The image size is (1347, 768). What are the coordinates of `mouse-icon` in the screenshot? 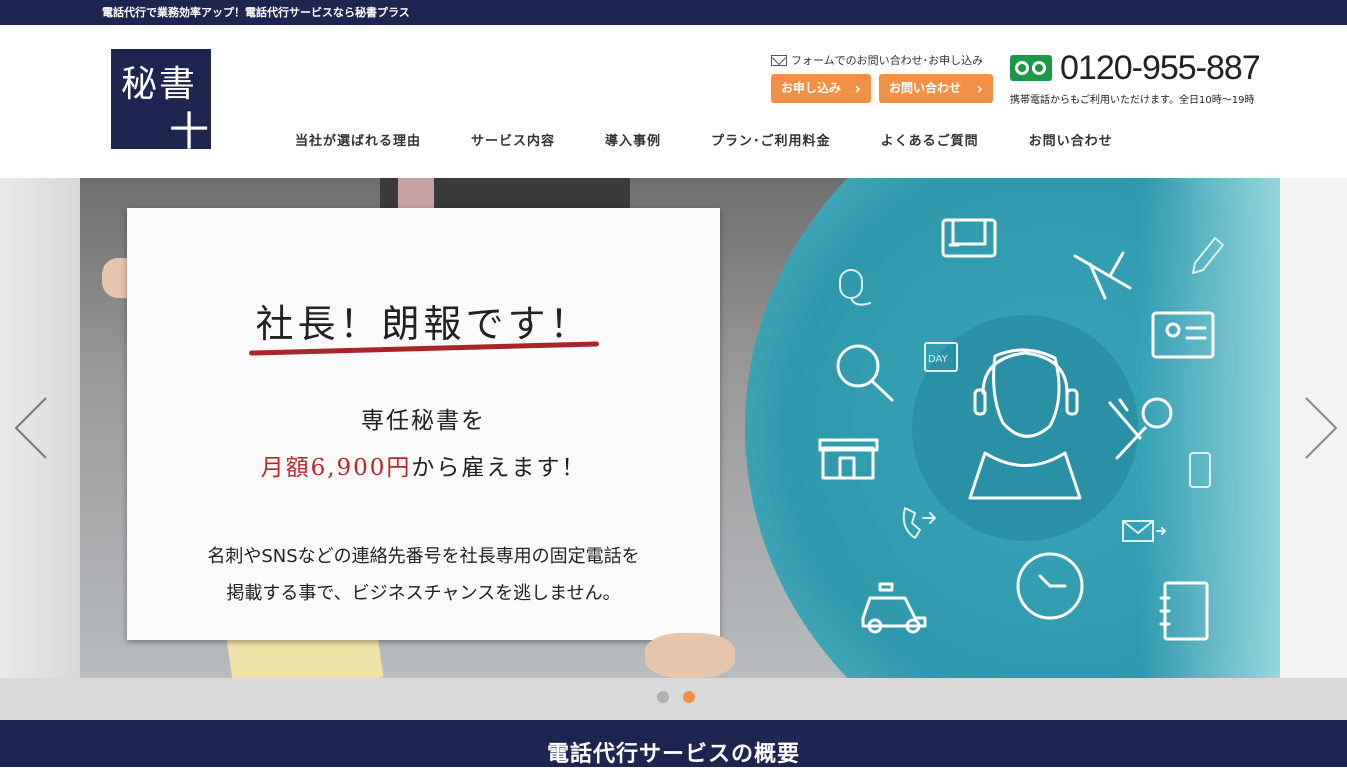 It's located at (855, 287).